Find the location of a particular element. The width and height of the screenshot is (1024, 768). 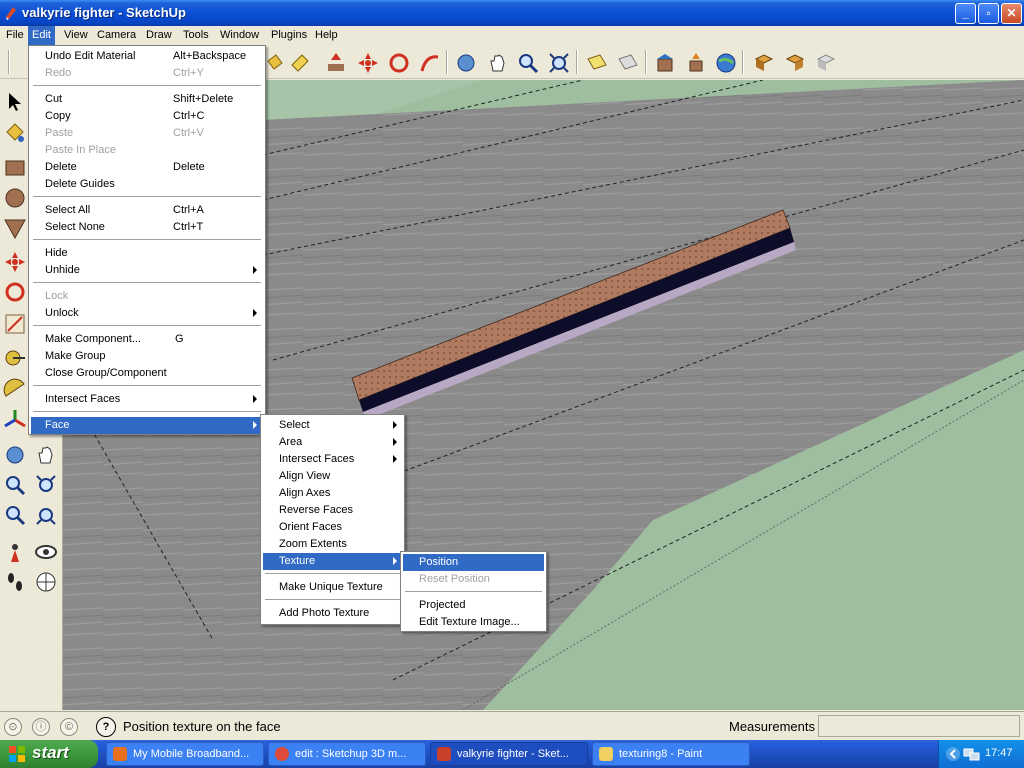

submenu-arrow-icon is located at coordinates (255, 425).